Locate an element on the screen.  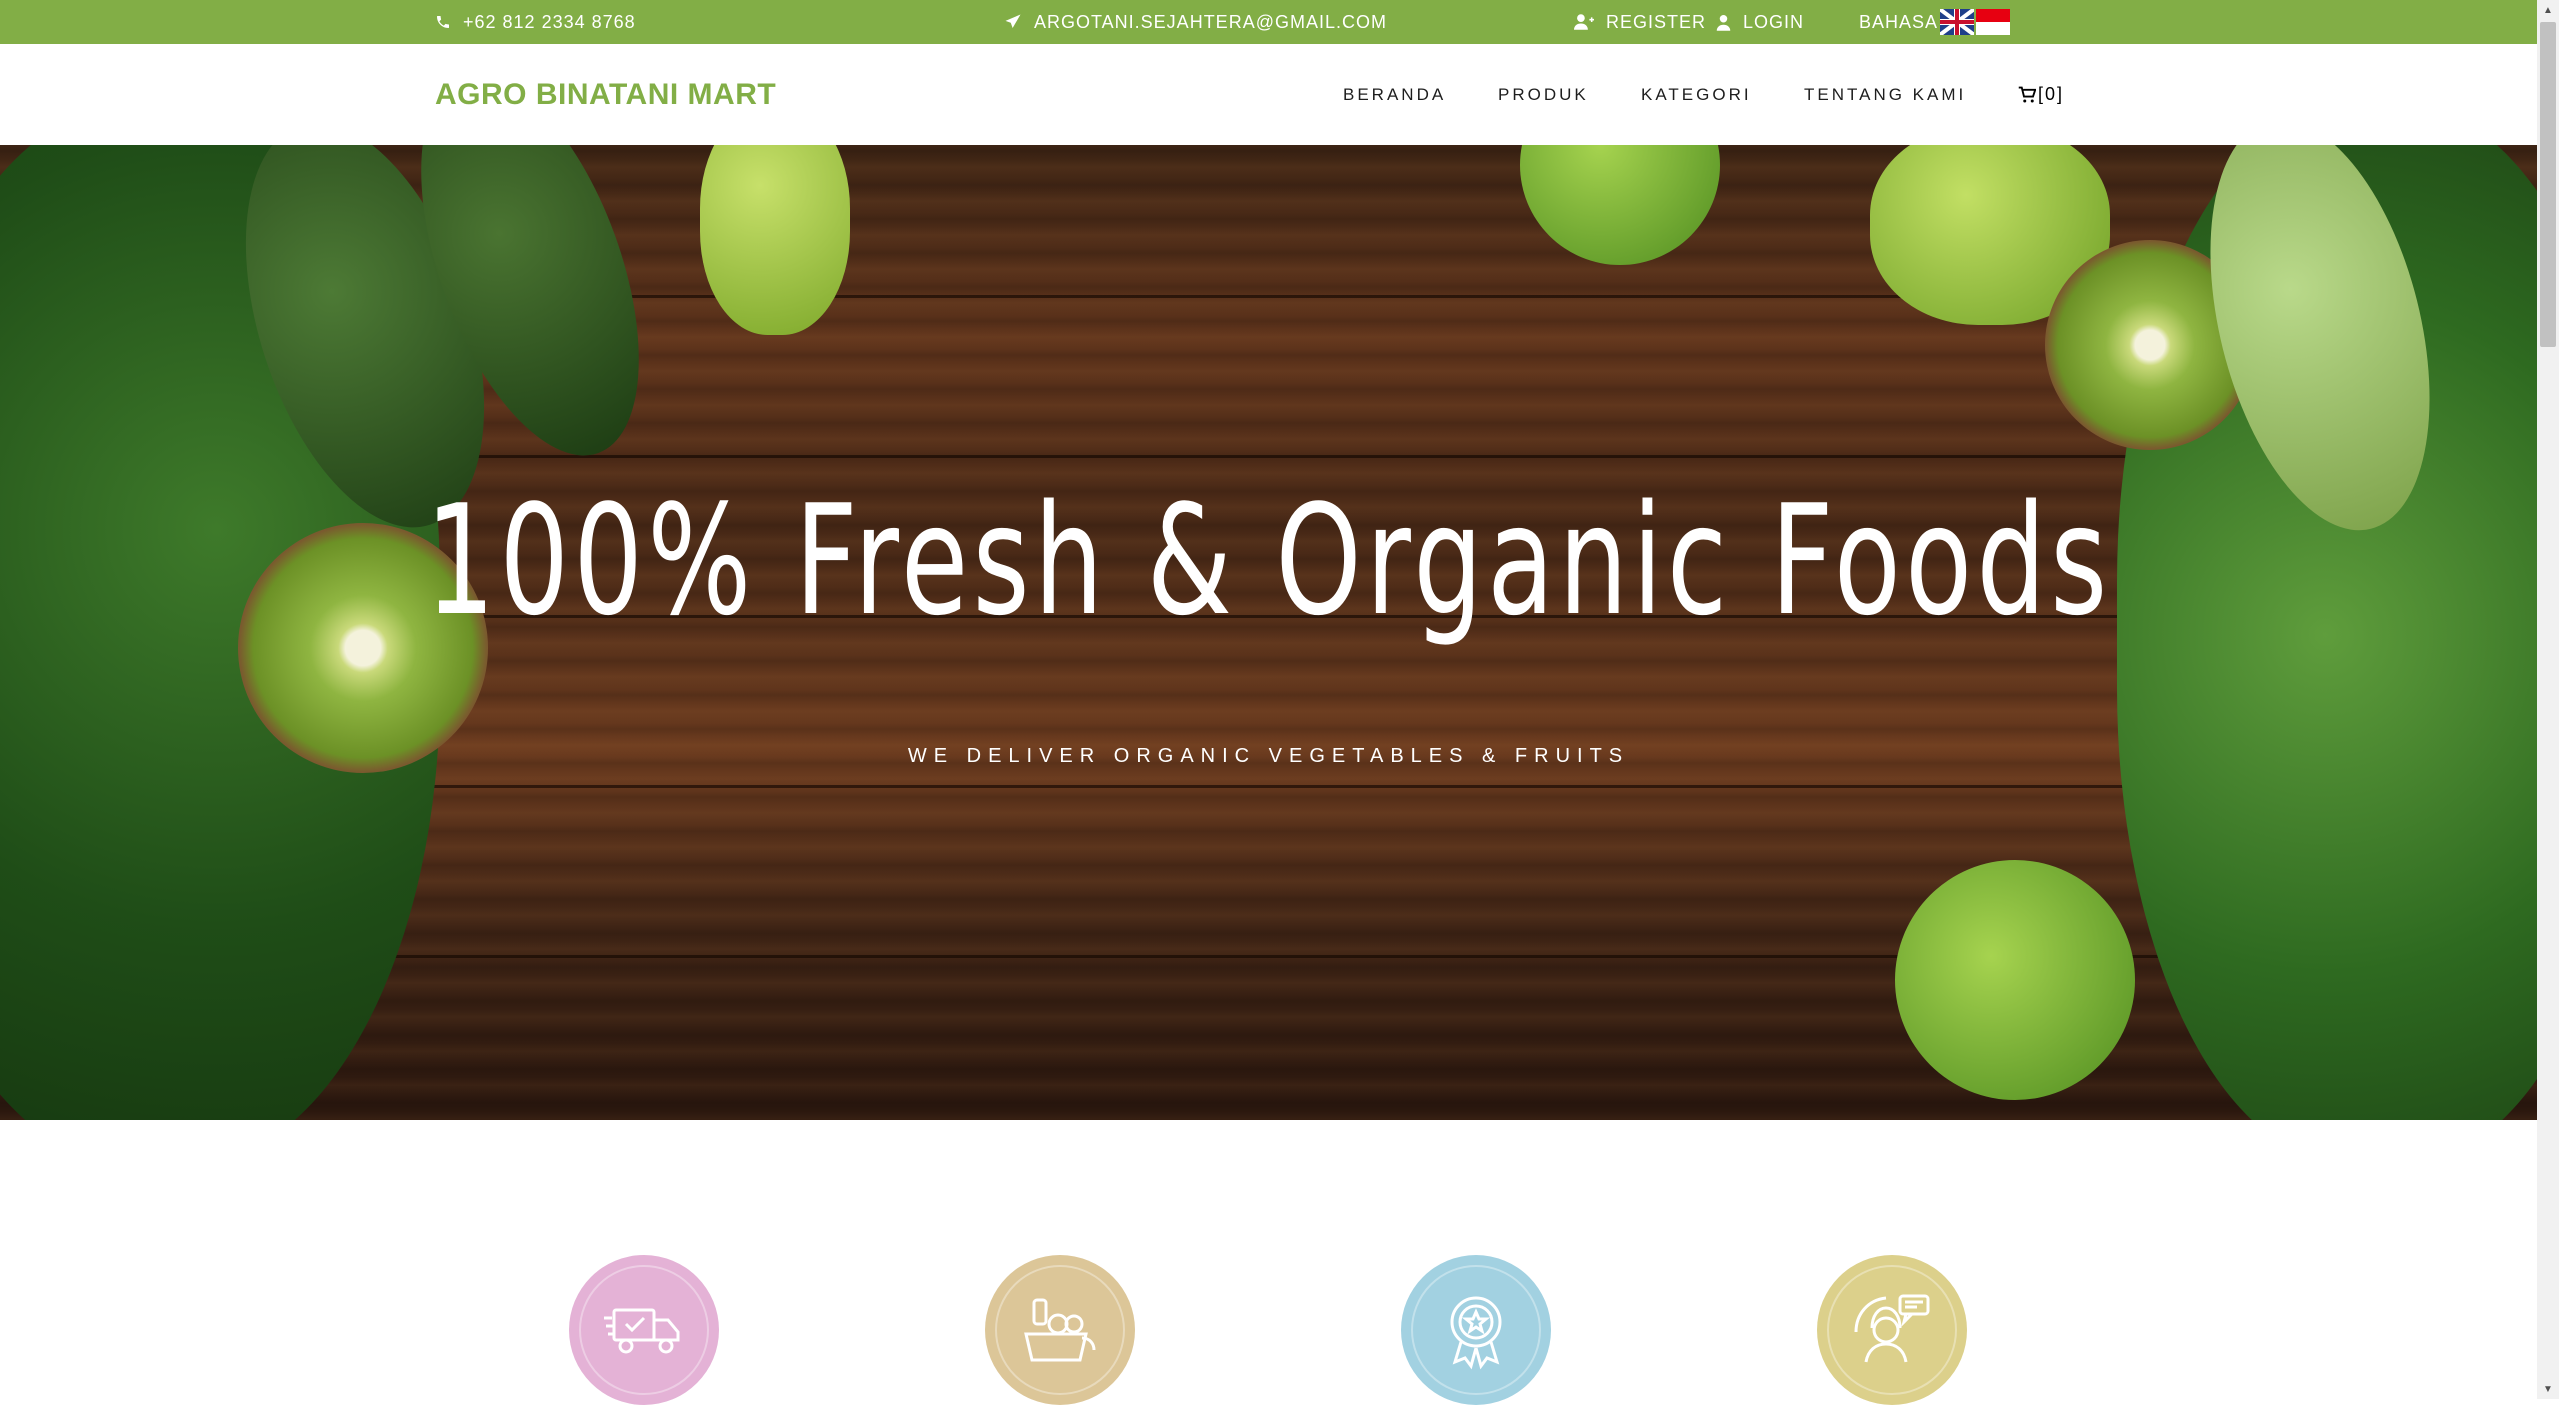
add-user-icon is located at coordinates (1584, 22).